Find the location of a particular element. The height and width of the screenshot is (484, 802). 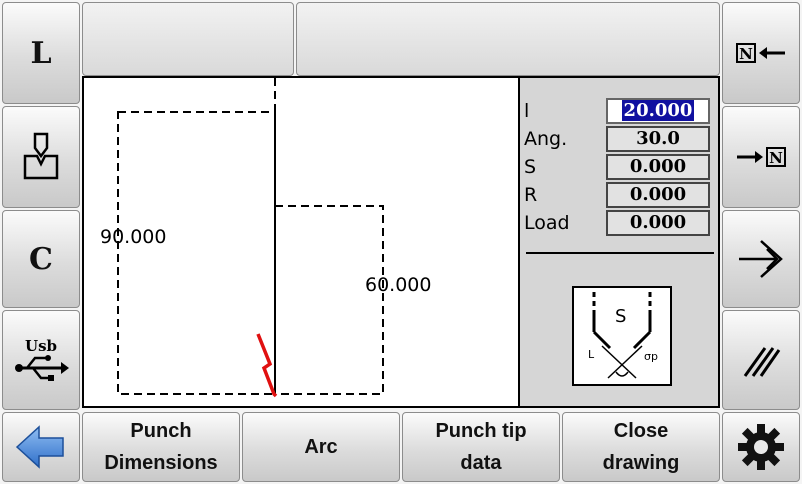

left-button-c: C is located at coordinates (41, 259).